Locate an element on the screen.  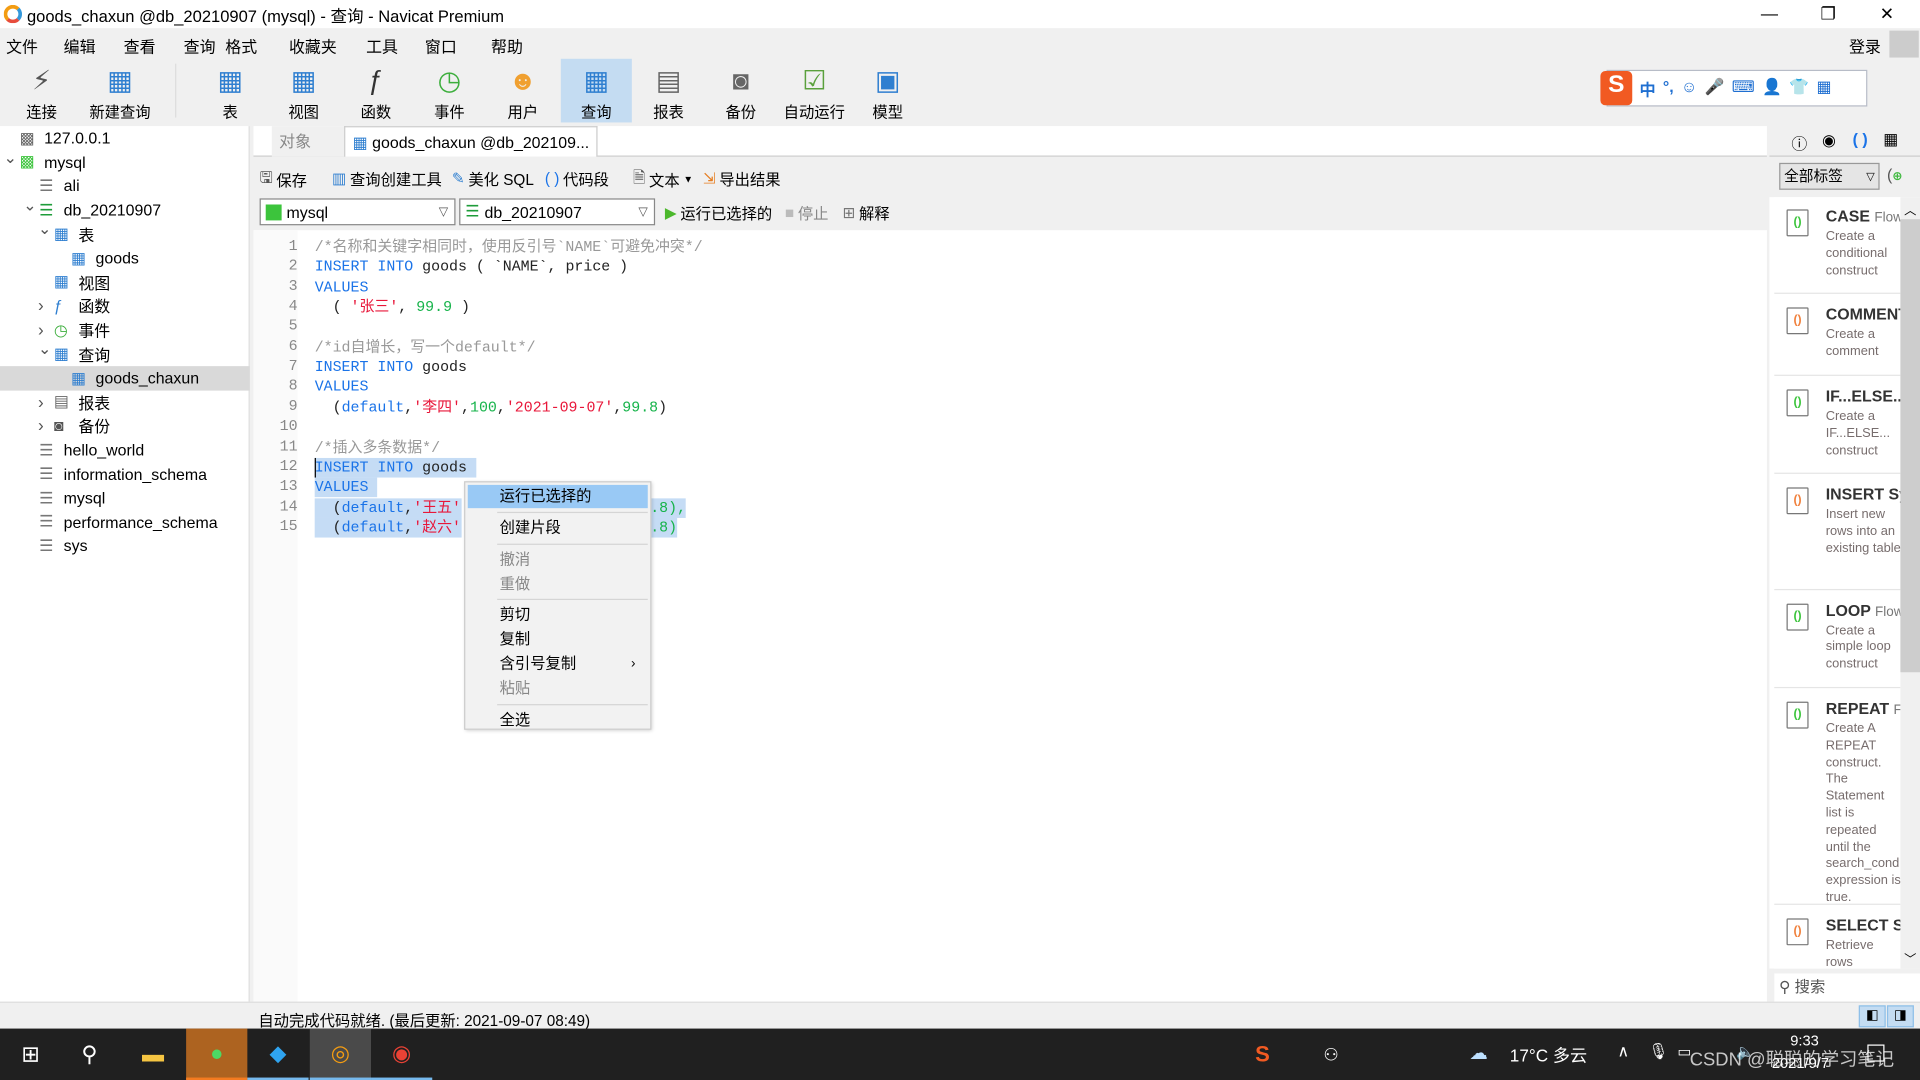
snippet-scrollbar: ︿ ﹀ is located at coordinates (1910, 583).